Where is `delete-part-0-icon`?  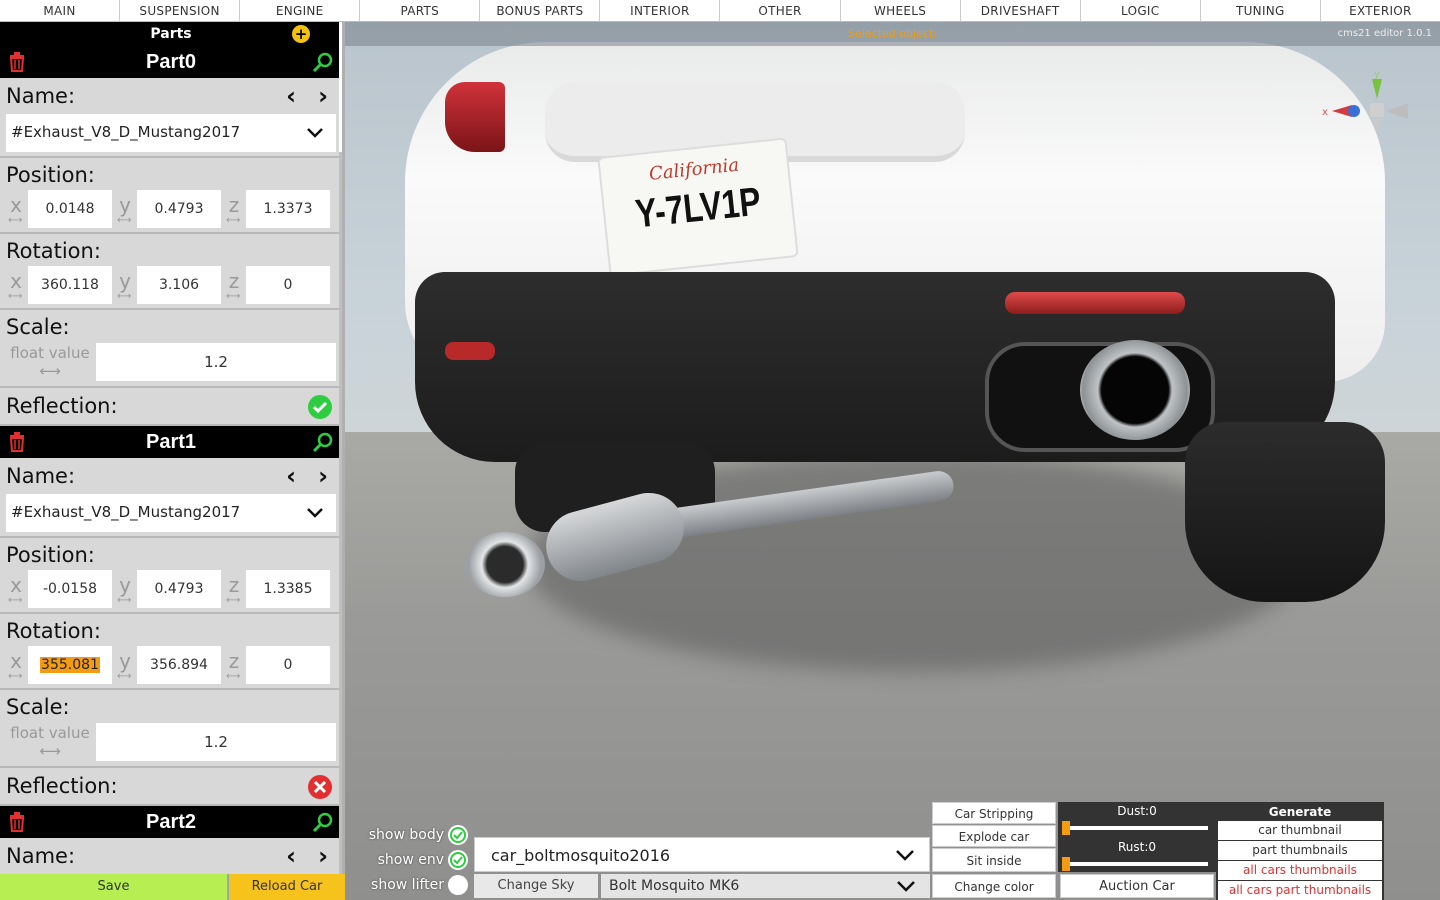
delete-part-0-icon is located at coordinates (17, 62).